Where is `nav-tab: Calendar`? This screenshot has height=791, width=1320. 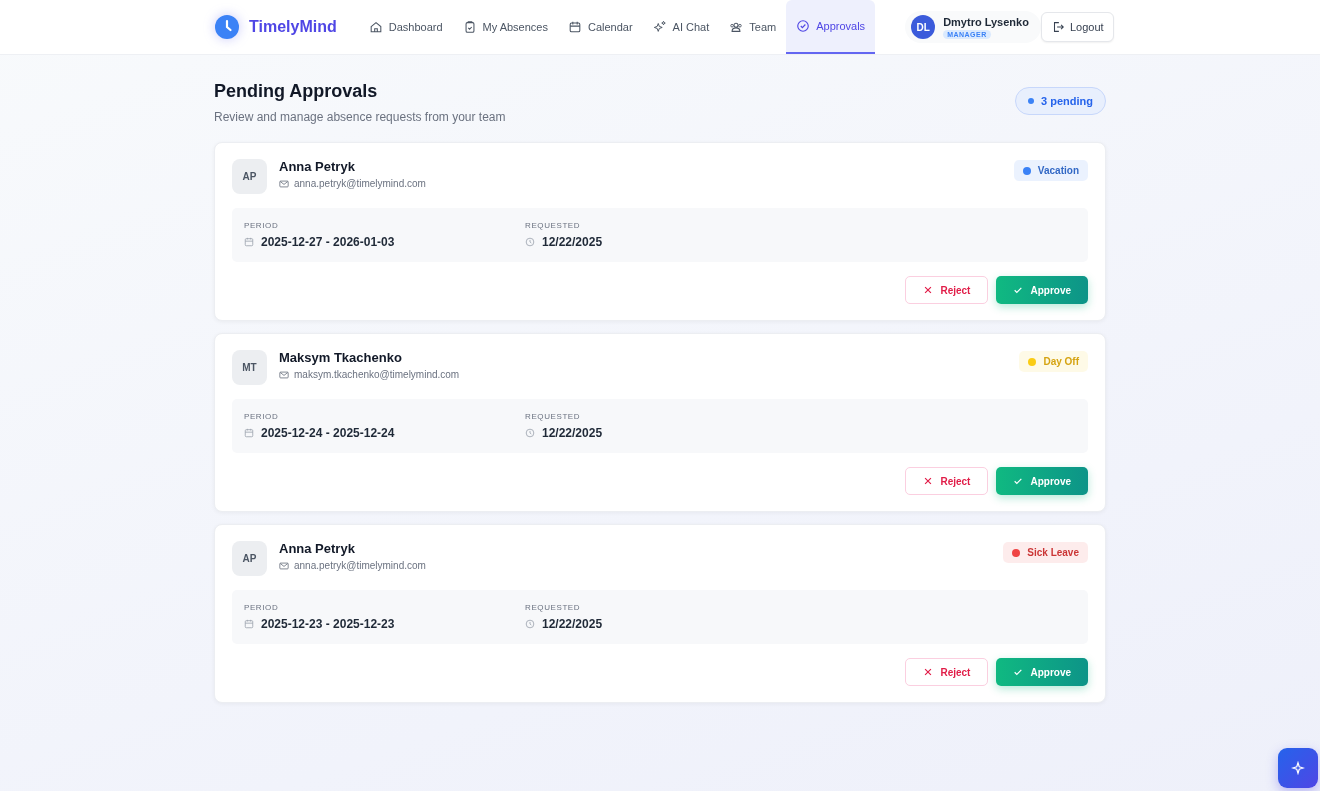 nav-tab: Calendar is located at coordinates (600, 27).